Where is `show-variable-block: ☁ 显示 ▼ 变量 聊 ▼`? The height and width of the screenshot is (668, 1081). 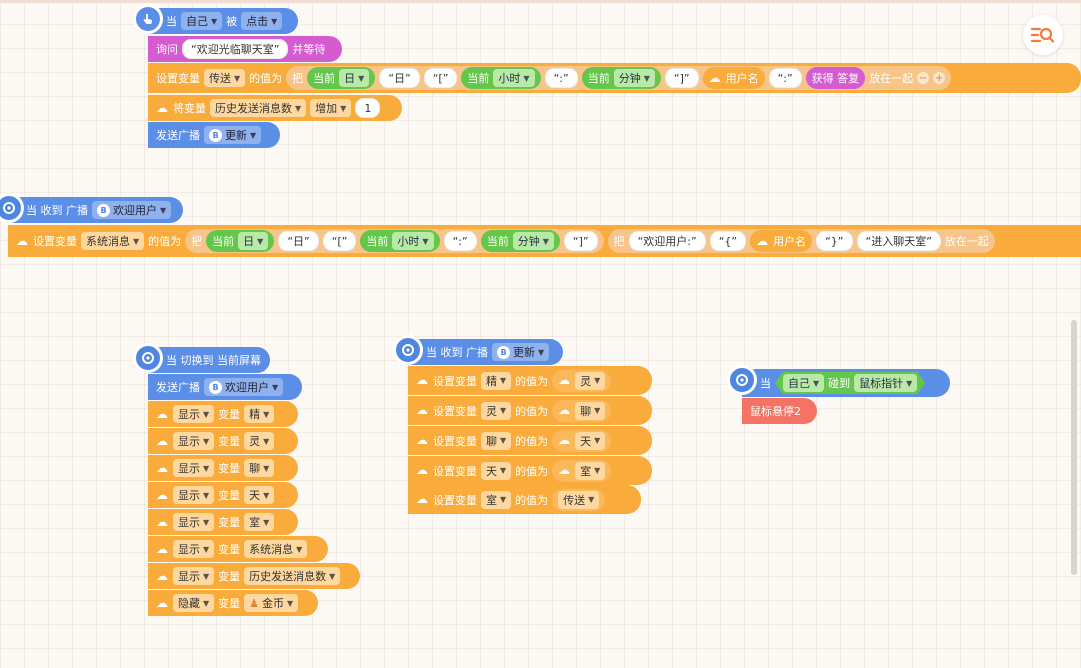 show-variable-block: ☁ 显示 ▼ 变量 聊 ▼ is located at coordinates (223, 468).